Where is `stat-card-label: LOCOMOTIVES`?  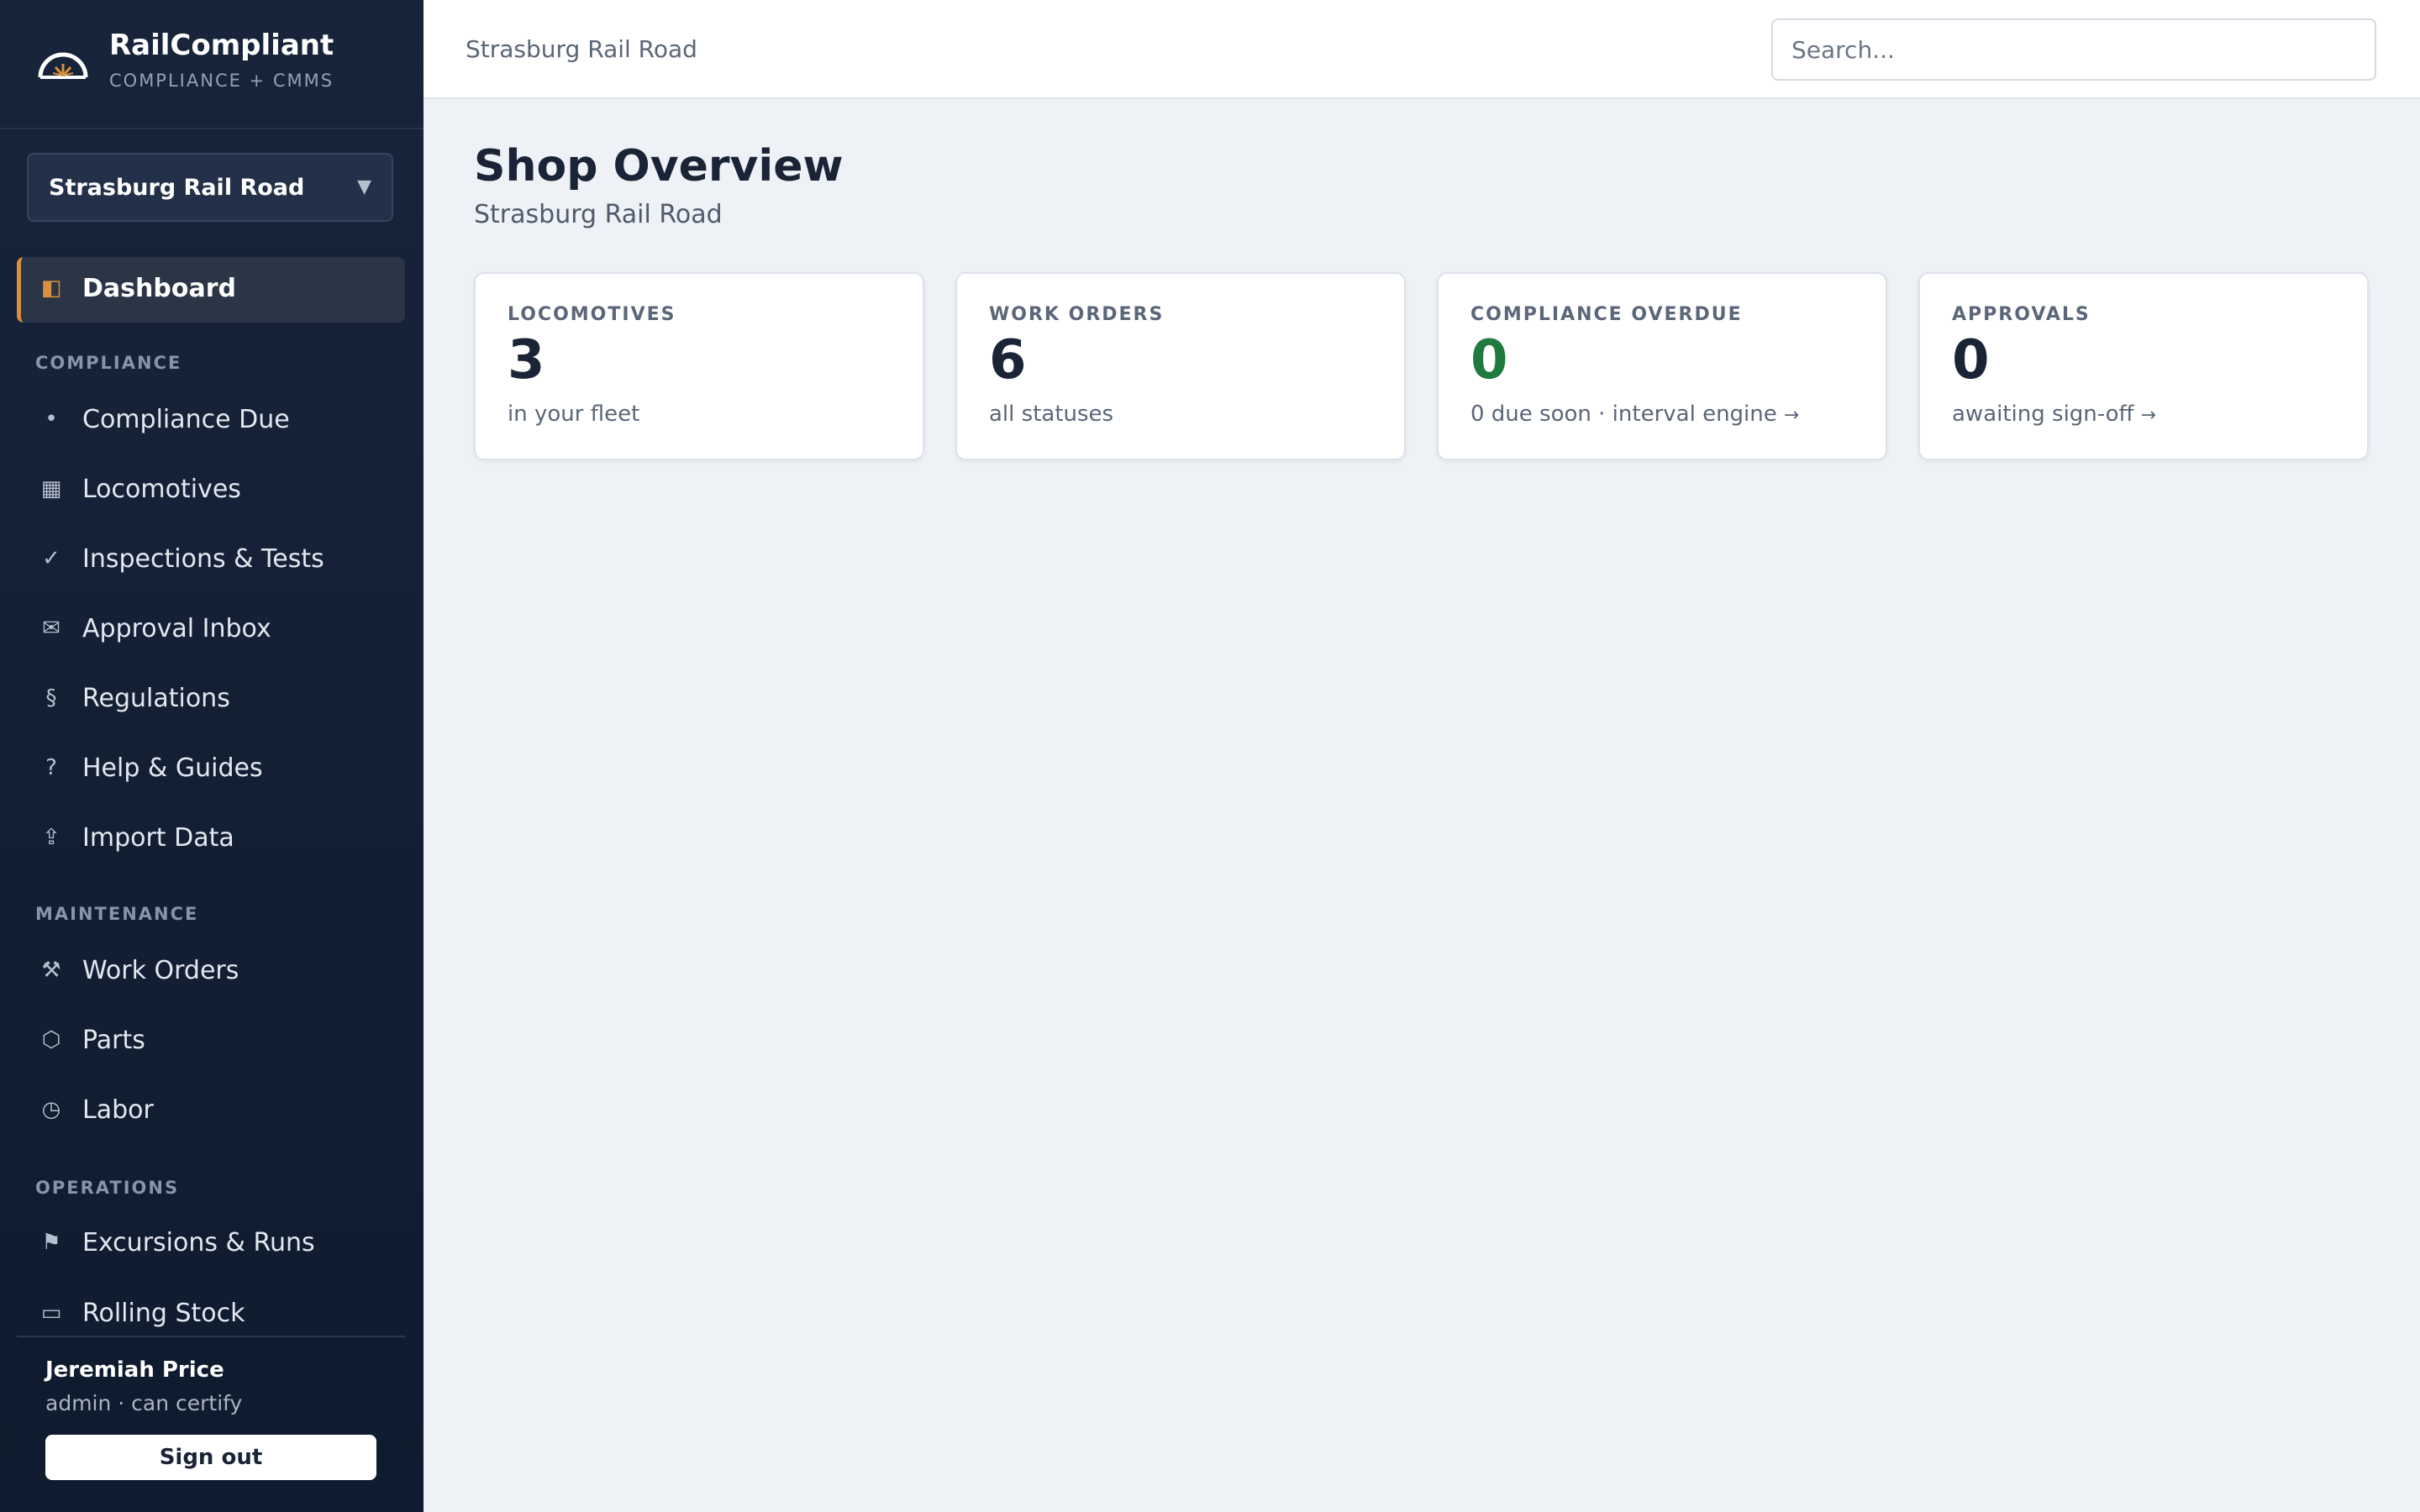 stat-card-label: LOCOMOTIVES is located at coordinates (592, 314).